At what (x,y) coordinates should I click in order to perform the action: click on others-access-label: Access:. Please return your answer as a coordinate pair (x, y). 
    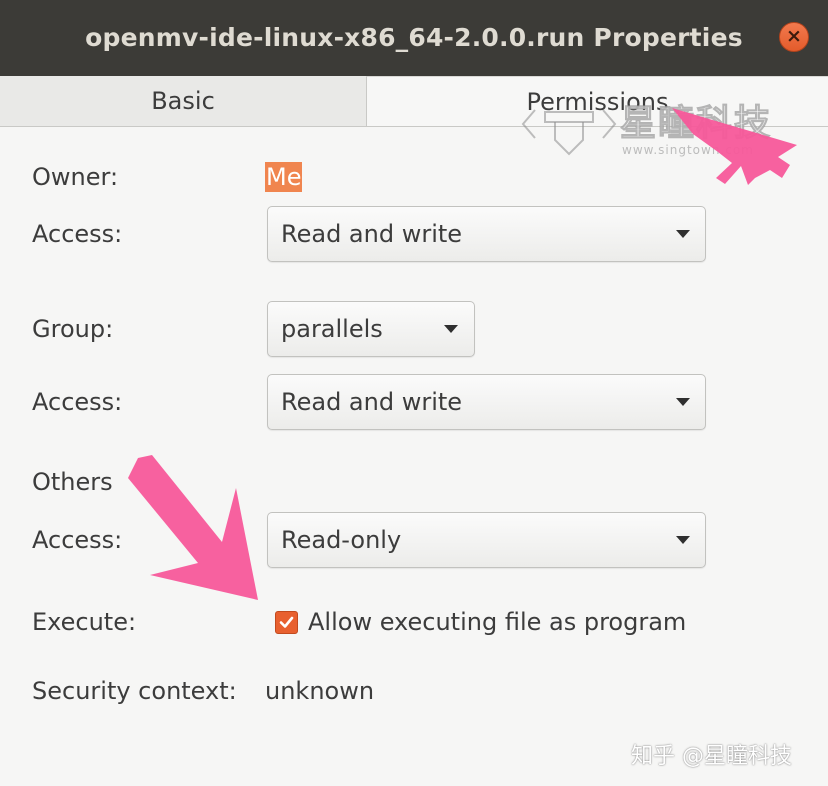
    Looking at the image, I should click on (77, 540).